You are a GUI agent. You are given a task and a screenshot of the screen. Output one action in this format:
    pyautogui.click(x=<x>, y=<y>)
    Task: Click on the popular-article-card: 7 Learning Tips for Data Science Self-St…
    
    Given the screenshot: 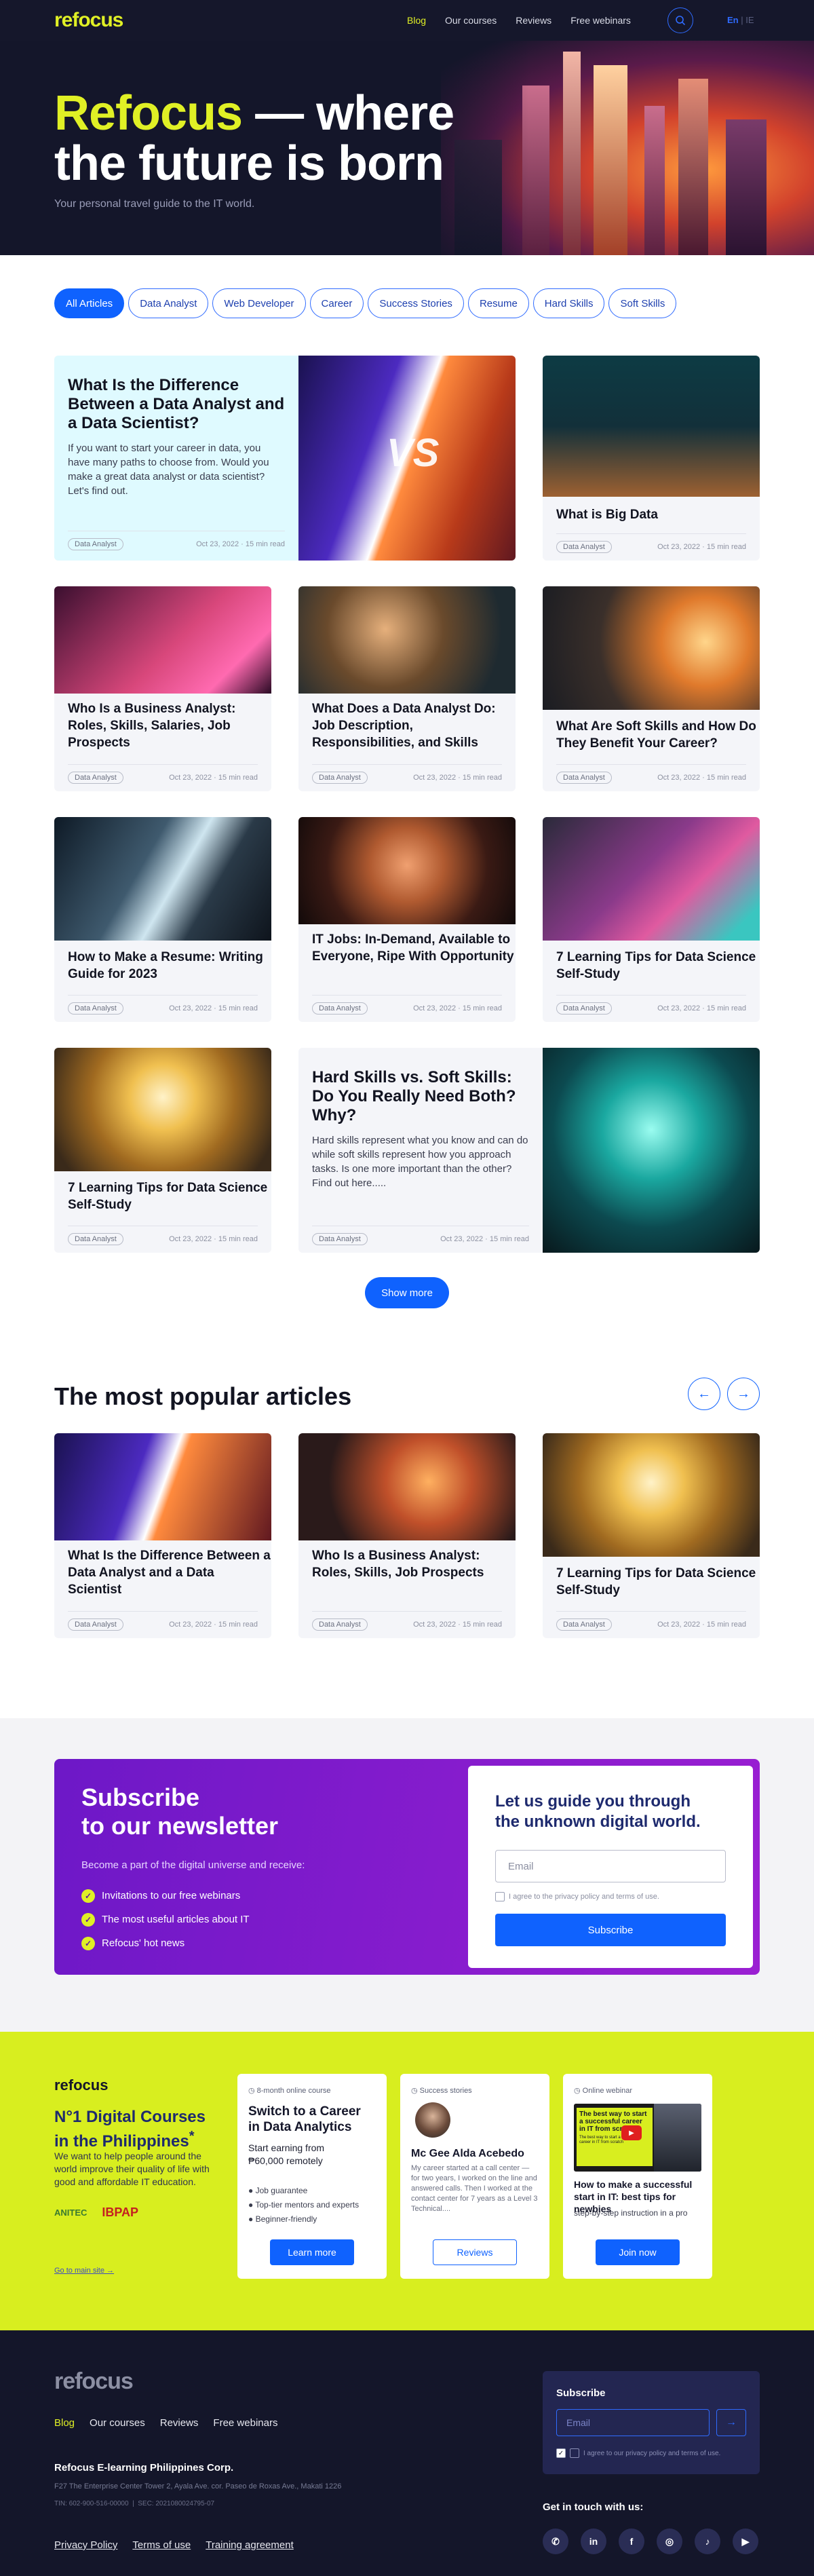 What is the action you would take?
    pyautogui.click(x=651, y=1535)
    